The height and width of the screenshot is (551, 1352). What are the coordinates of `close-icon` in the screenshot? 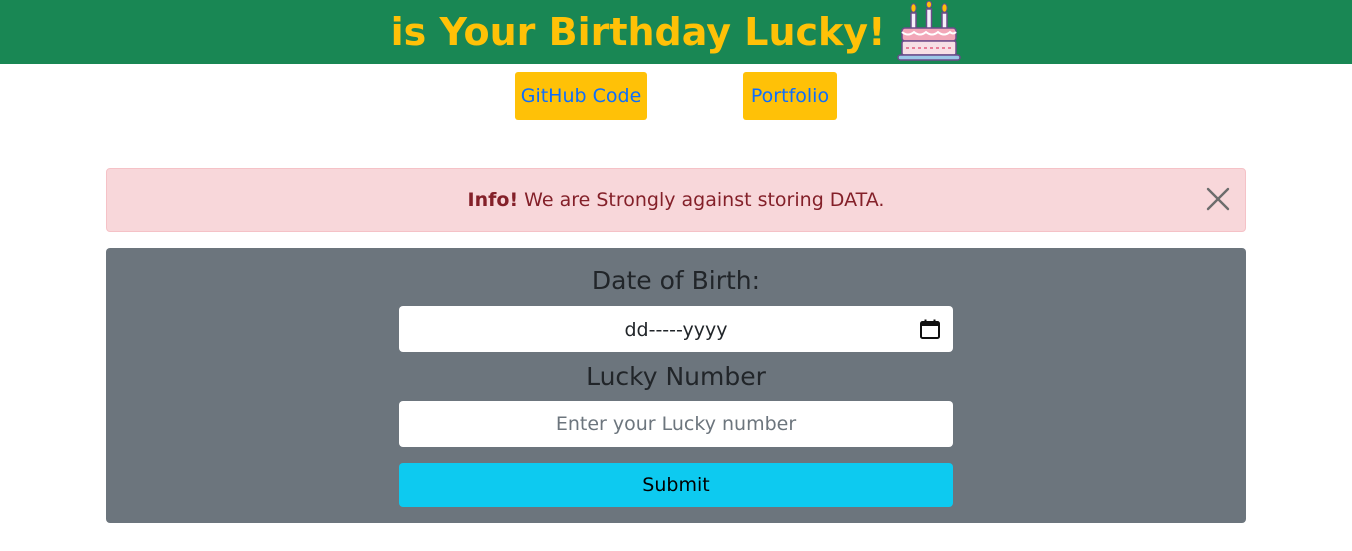 It's located at (1218, 199).